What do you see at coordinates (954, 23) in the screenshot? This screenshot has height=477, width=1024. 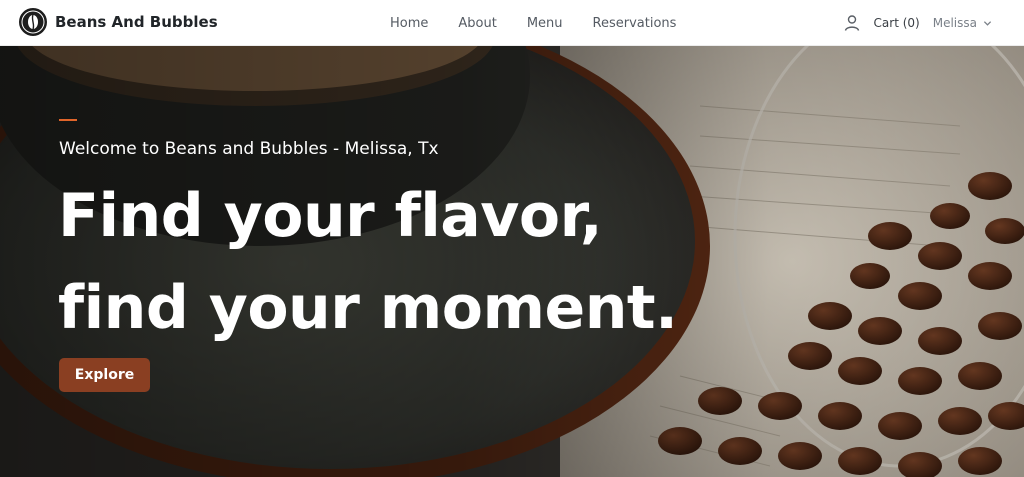 I see `user-name: Melissa` at bounding box center [954, 23].